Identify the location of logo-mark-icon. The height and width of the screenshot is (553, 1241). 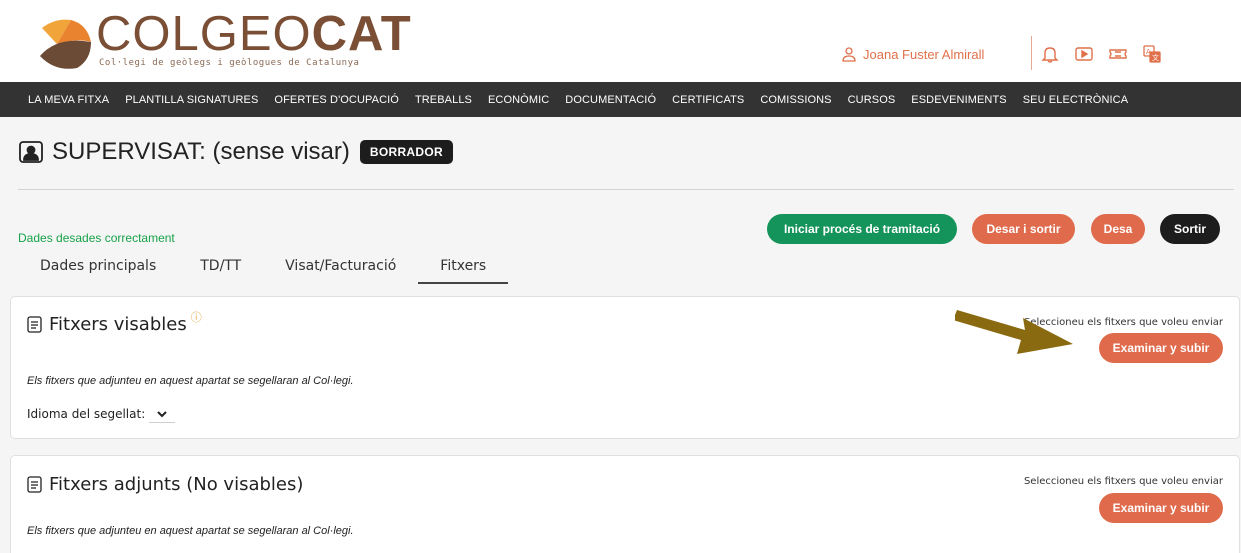
(65, 42).